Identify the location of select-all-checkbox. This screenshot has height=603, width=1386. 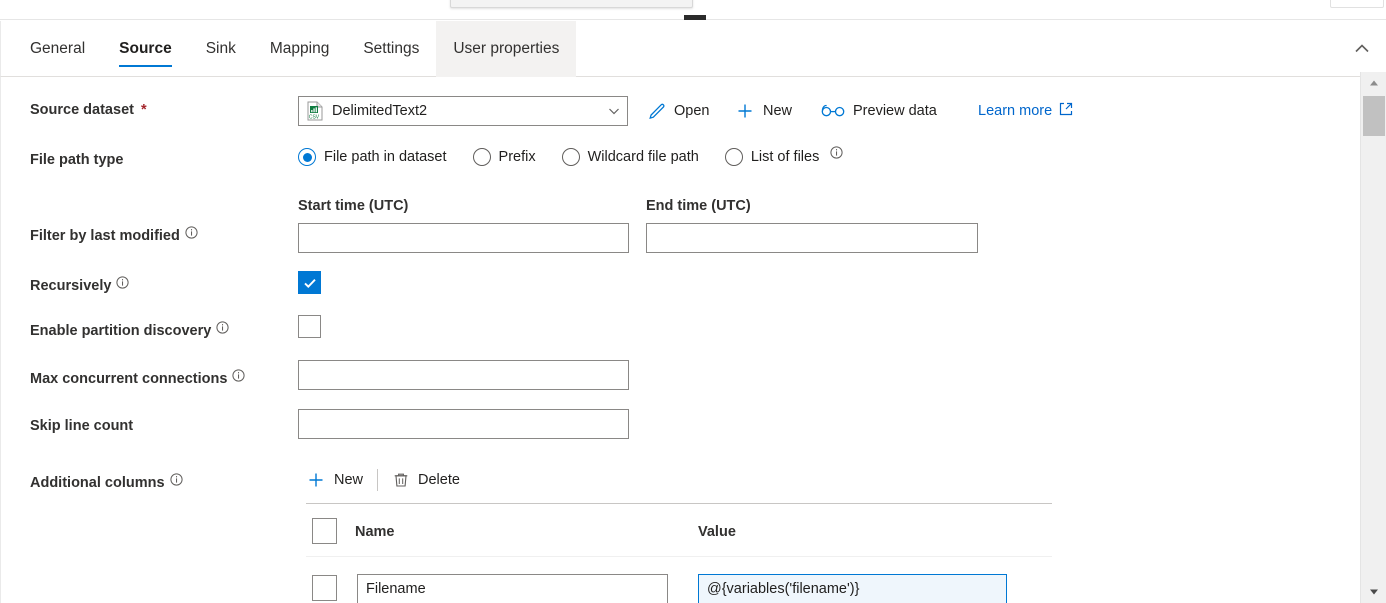
(324, 531).